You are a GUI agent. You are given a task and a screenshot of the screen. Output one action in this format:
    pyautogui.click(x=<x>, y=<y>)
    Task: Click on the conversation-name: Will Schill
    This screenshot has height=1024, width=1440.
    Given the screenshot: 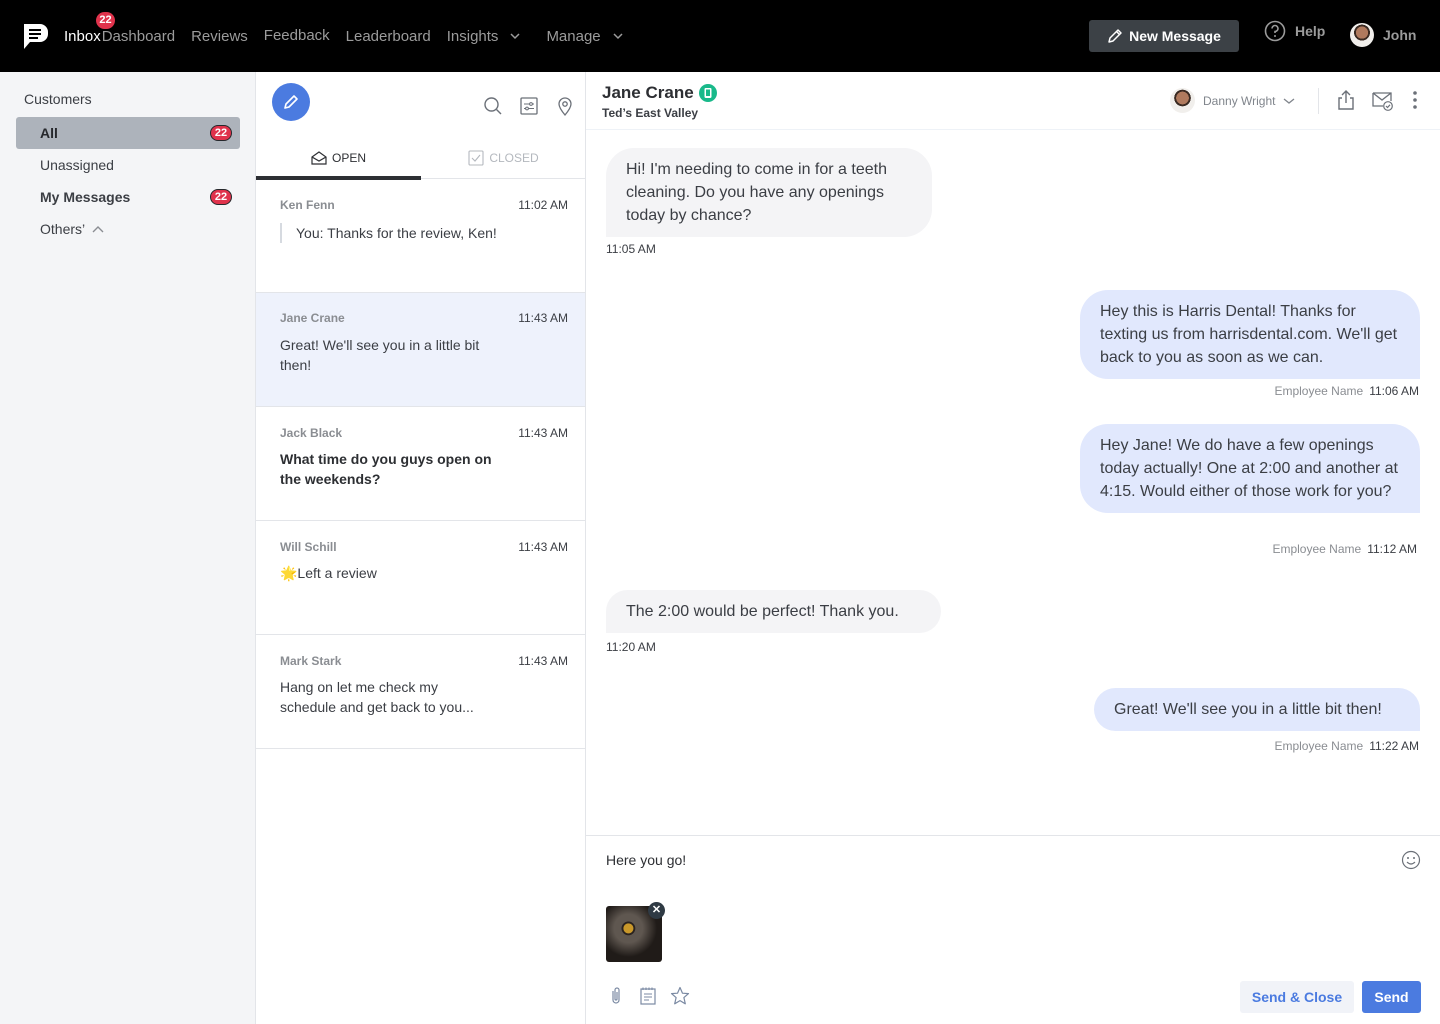 What is the action you would take?
    pyautogui.click(x=308, y=547)
    